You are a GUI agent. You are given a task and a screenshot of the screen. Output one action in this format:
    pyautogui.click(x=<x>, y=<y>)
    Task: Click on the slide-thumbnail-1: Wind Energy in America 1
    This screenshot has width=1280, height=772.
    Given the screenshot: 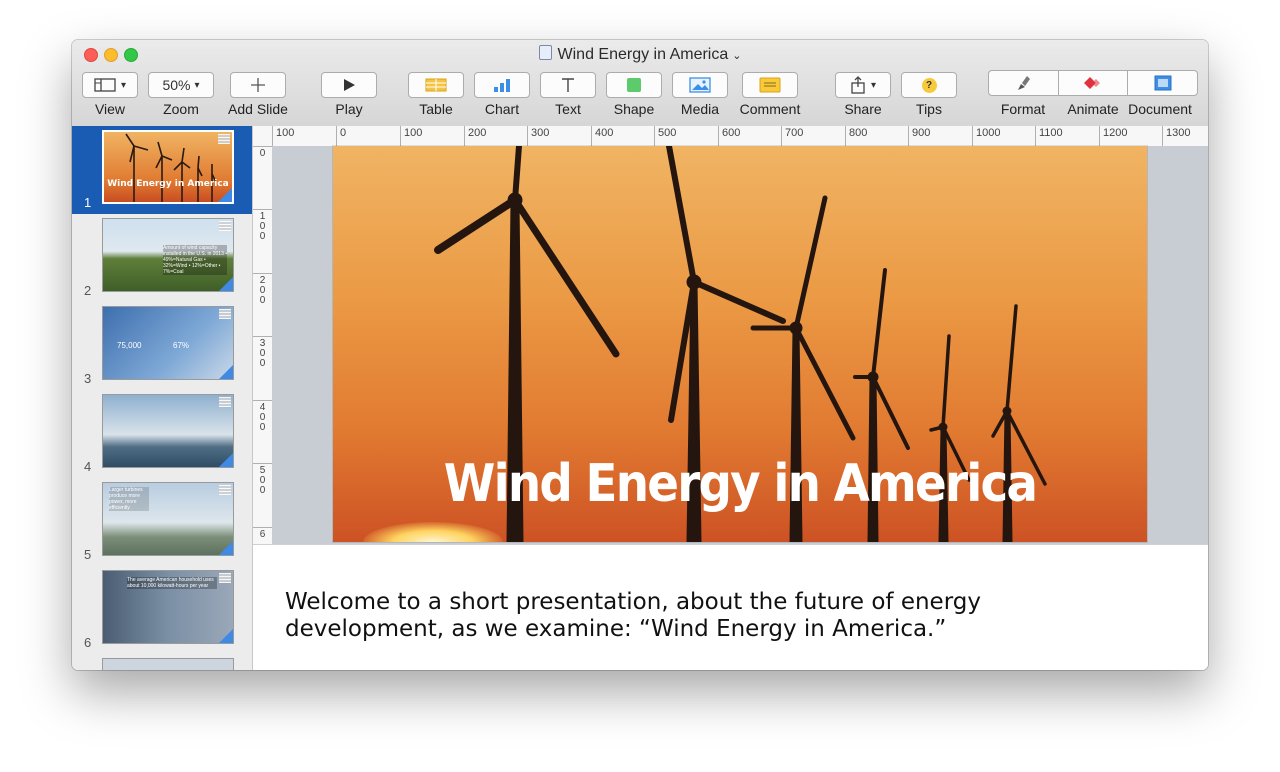 What is the action you would take?
    pyautogui.click(x=162, y=170)
    